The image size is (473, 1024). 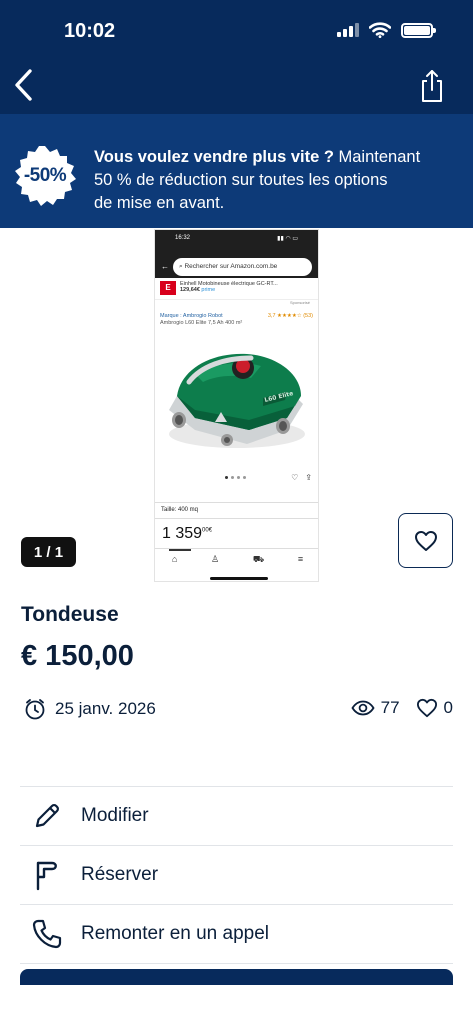 I want to click on promo-text-2: 50 % de réduction sur toutes les options, so click(x=241, y=180).